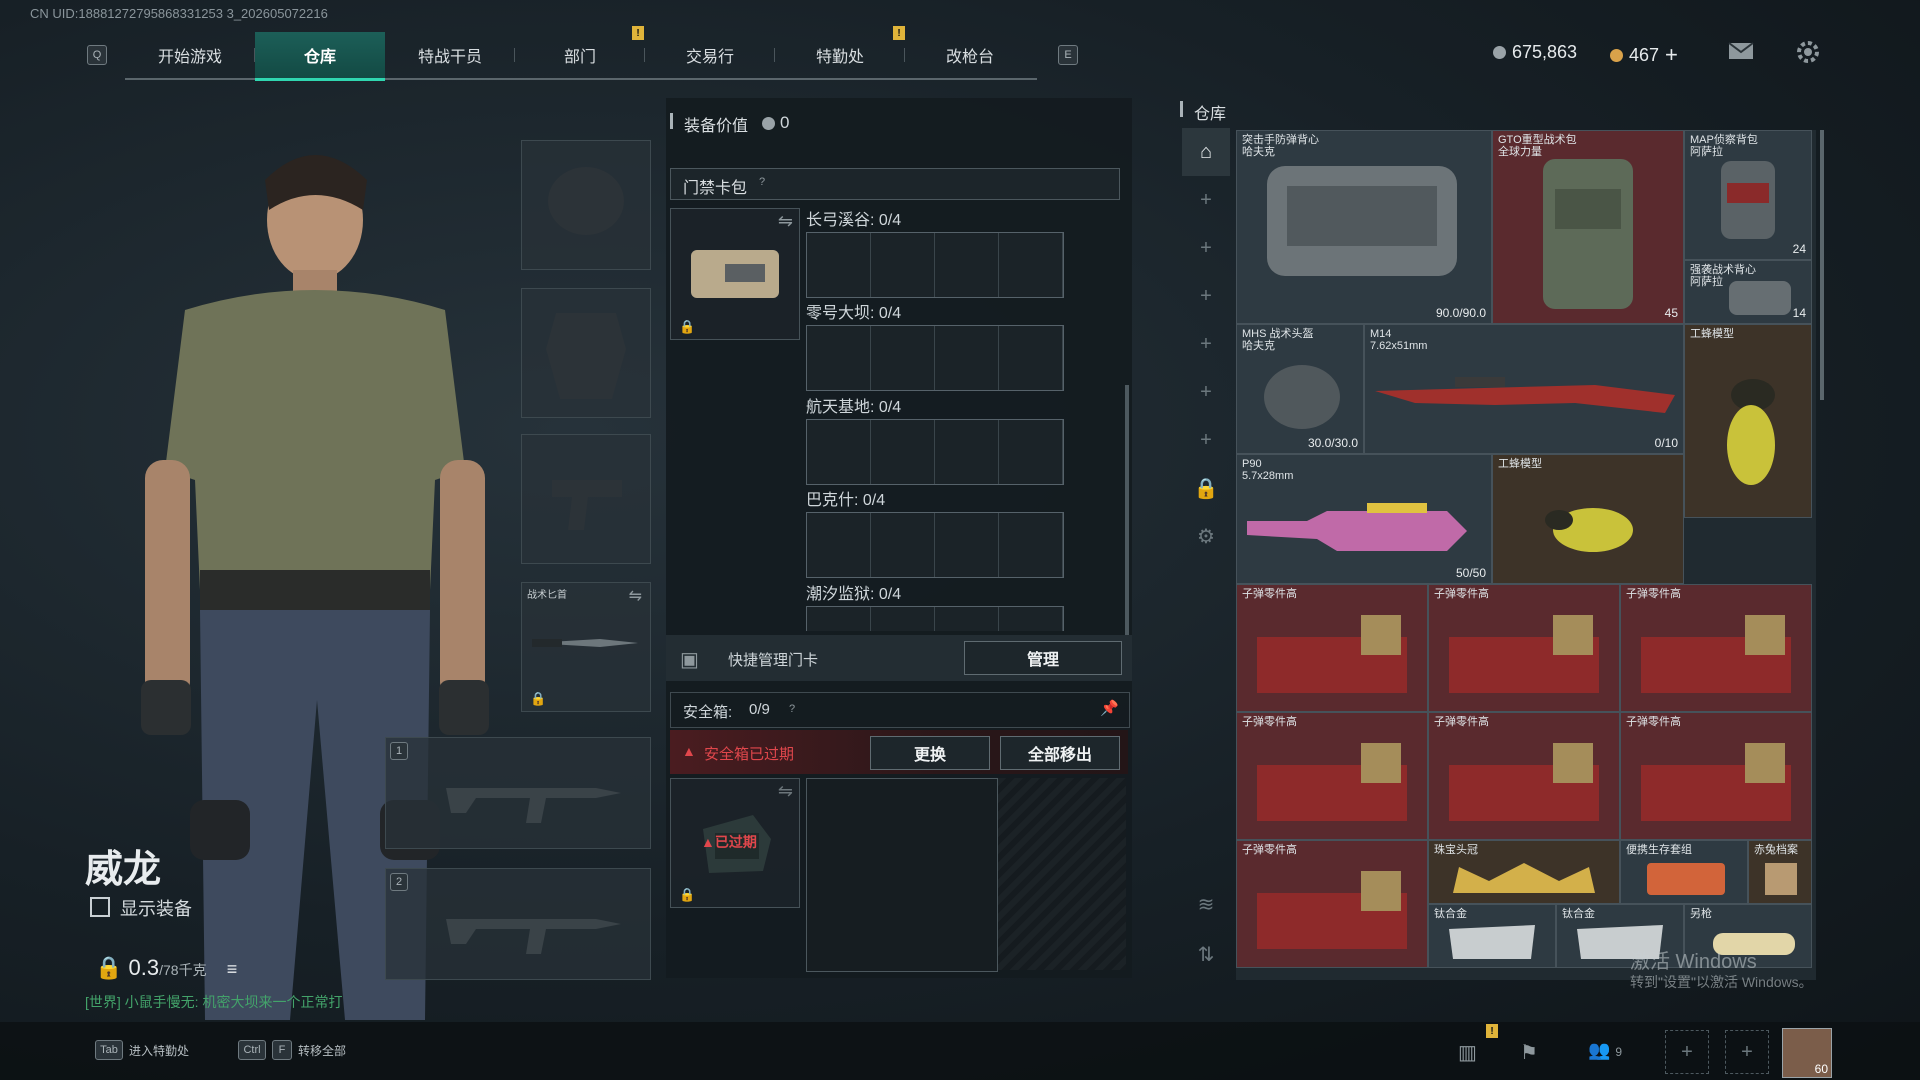 This screenshot has width=1920, height=1080. What do you see at coordinates (1206, 152) in the screenshot?
I see `stash-home-icon: ⌂` at bounding box center [1206, 152].